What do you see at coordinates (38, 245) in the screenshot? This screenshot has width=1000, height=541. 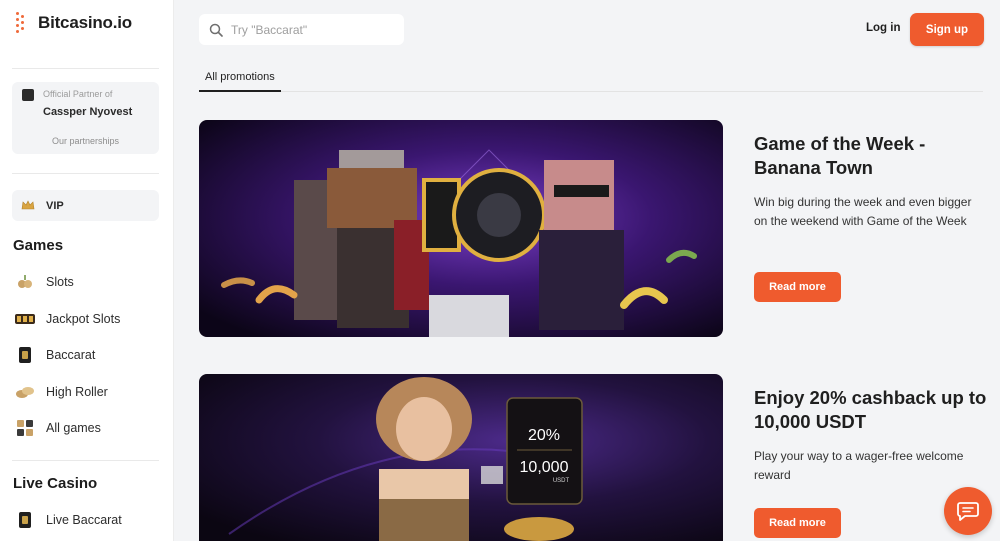 I see `games-section-title: Games` at bounding box center [38, 245].